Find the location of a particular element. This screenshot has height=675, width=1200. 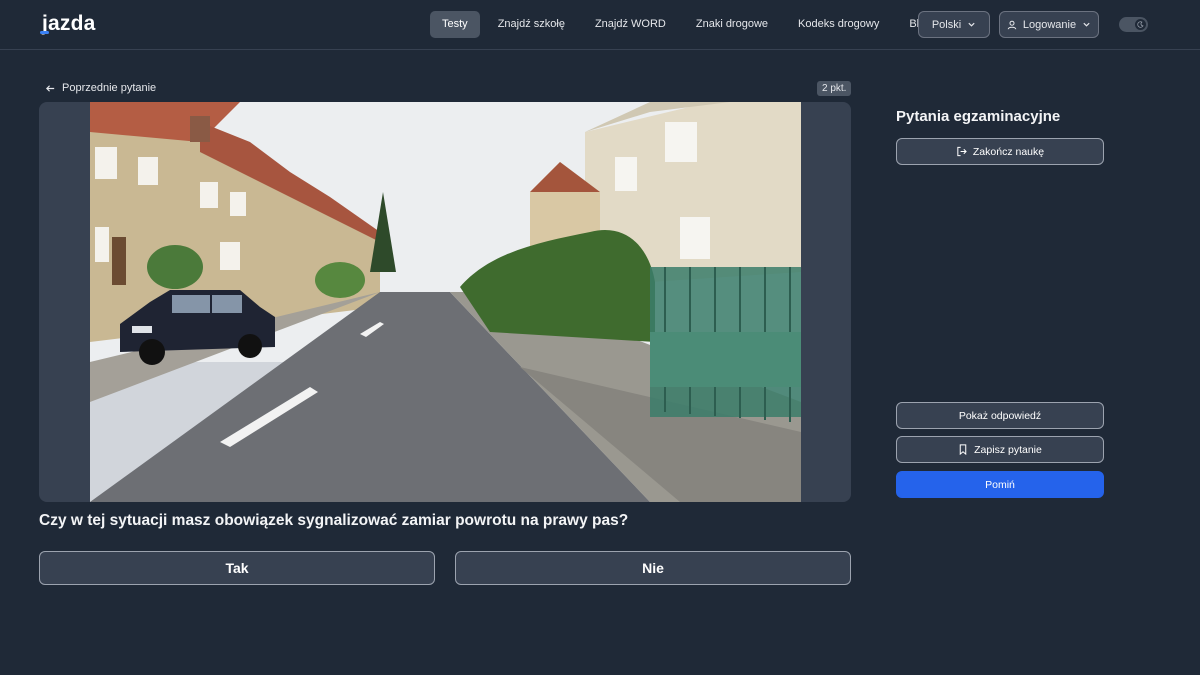

nav-testy: Testy is located at coordinates (455, 24).